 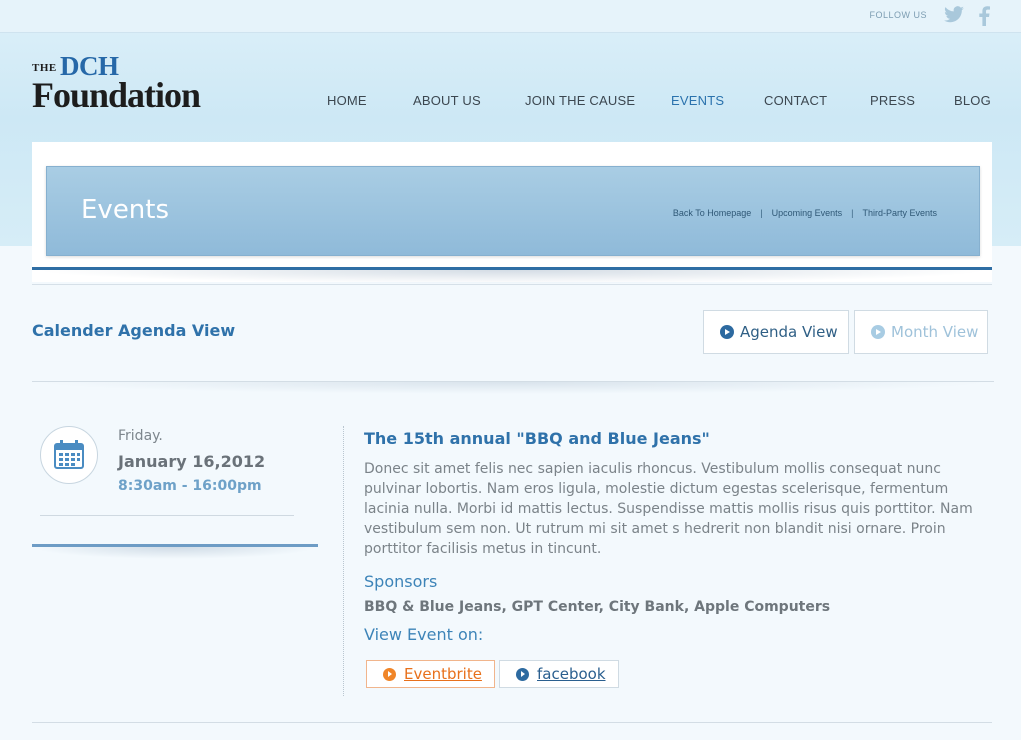 What do you see at coordinates (140, 436) in the screenshot?
I see `event-day: Friday.` at bounding box center [140, 436].